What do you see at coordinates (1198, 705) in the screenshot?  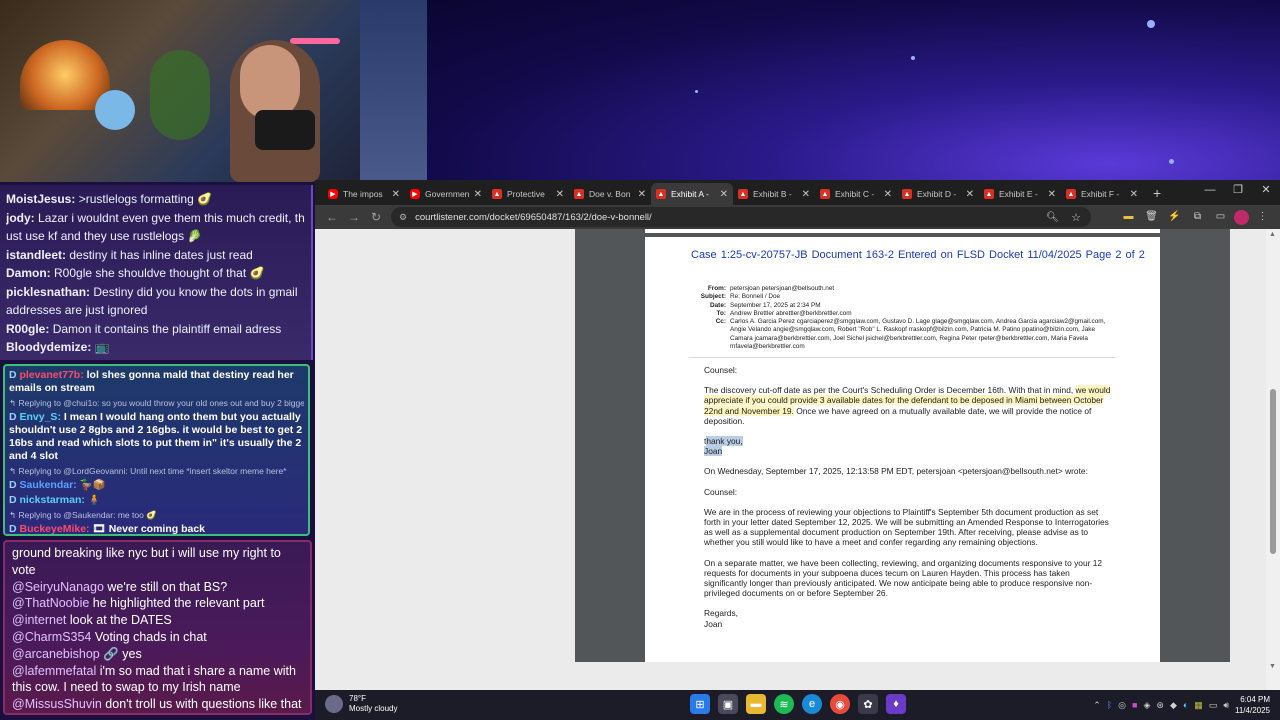 I see `tray-app-icon: ▦` at bounding box center [1198, 705].